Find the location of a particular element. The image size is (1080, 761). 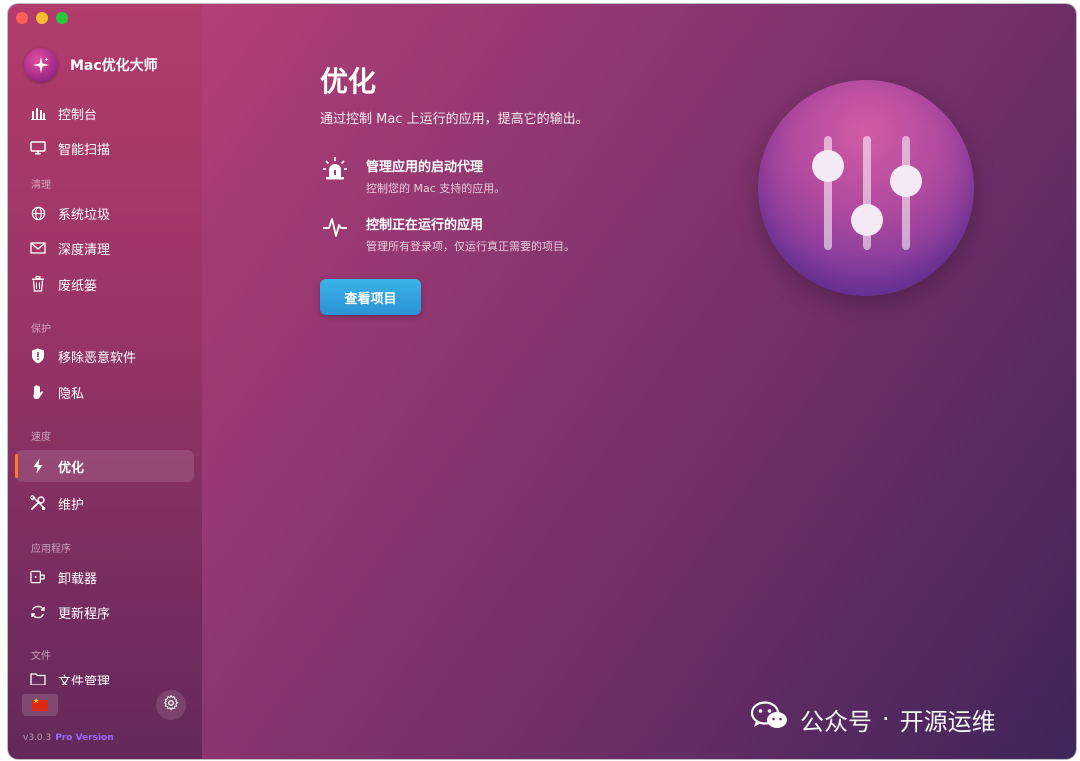

sidebar-item-label: 维护 is located at coordinates (71, 505).